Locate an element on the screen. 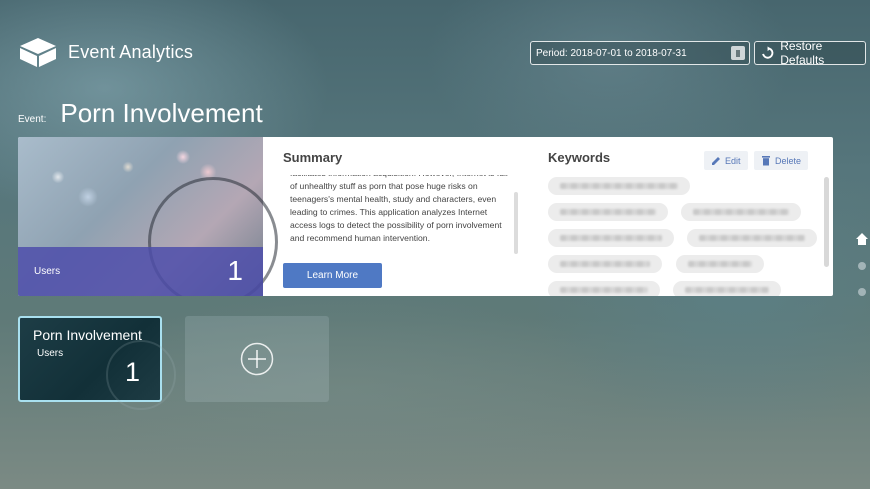 This screenshot has height=489, width=870. app-header: Event Analytics is located at coordinates (105, 52).